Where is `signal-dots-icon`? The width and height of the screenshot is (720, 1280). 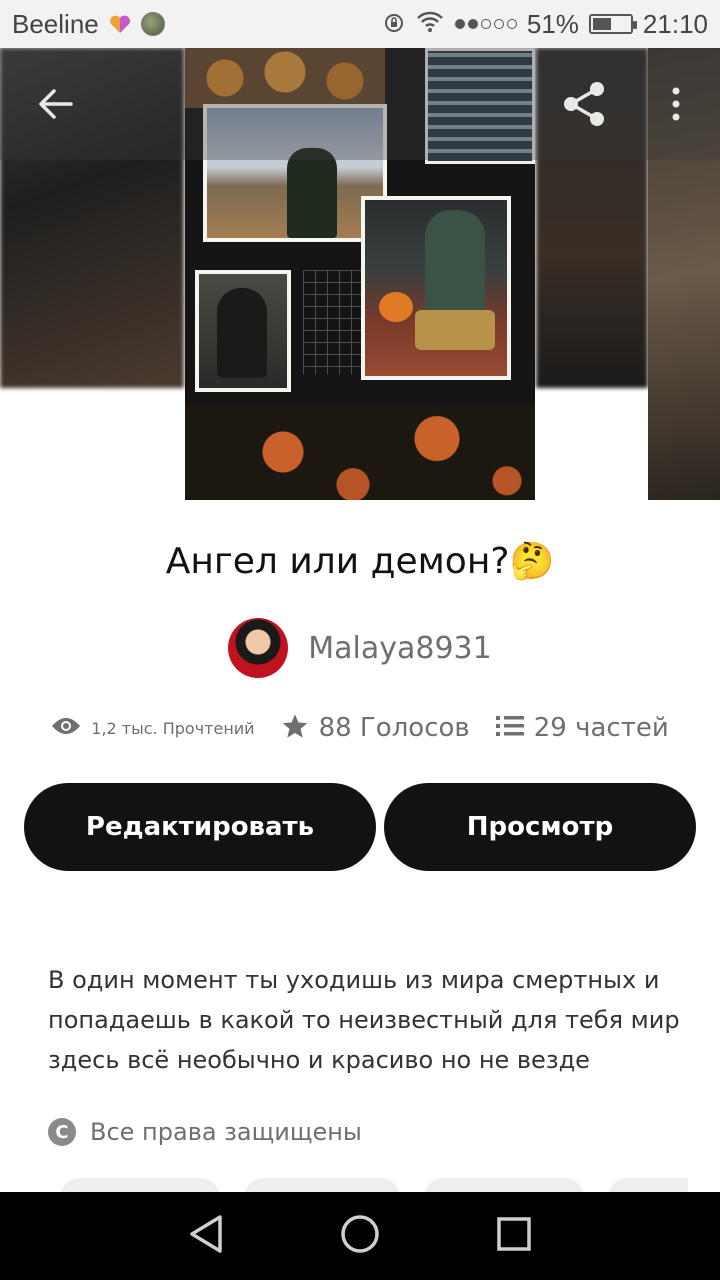 signal-dots-icon is located at coordinates (485, 24).